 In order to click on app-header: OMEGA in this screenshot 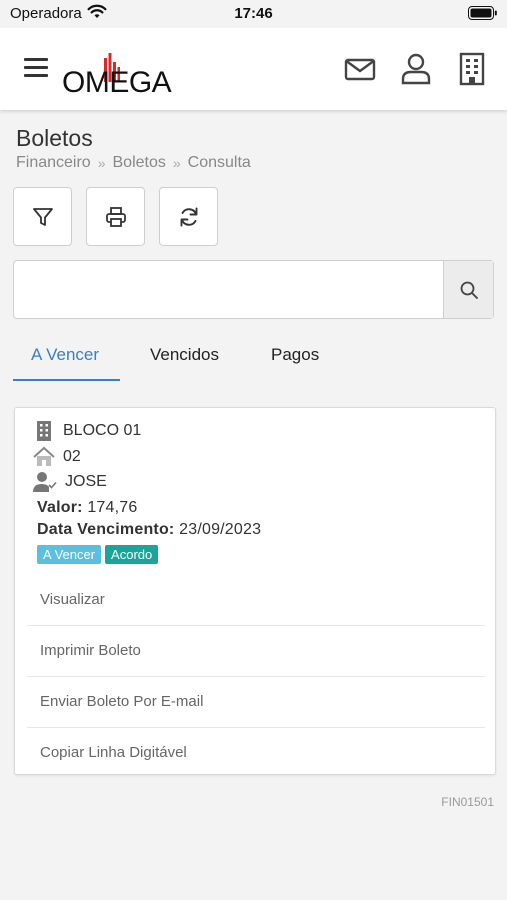, I will do `click(253, 69)`.